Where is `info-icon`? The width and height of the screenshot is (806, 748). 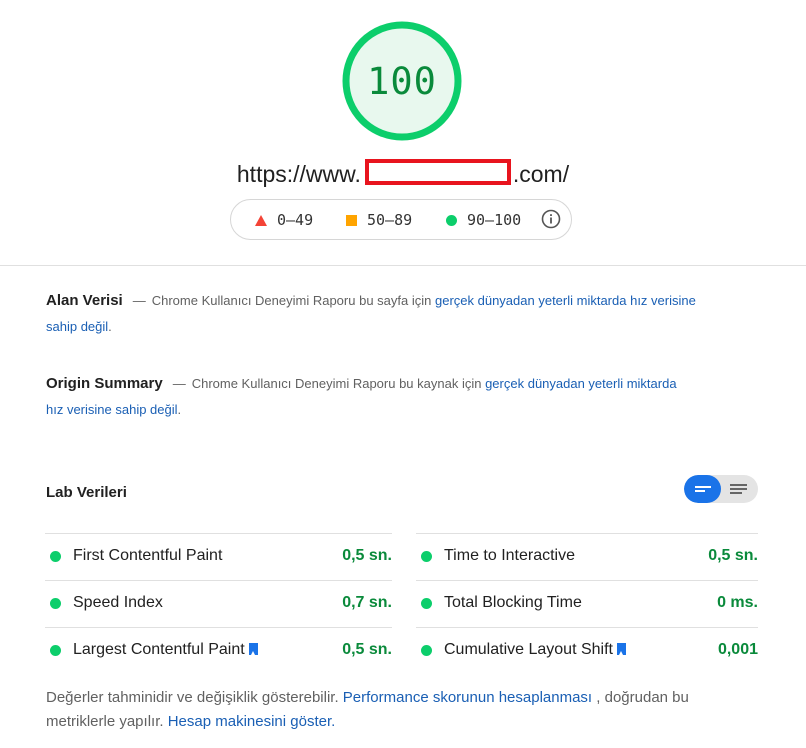
info-icon is located at coordinates (551, 219).